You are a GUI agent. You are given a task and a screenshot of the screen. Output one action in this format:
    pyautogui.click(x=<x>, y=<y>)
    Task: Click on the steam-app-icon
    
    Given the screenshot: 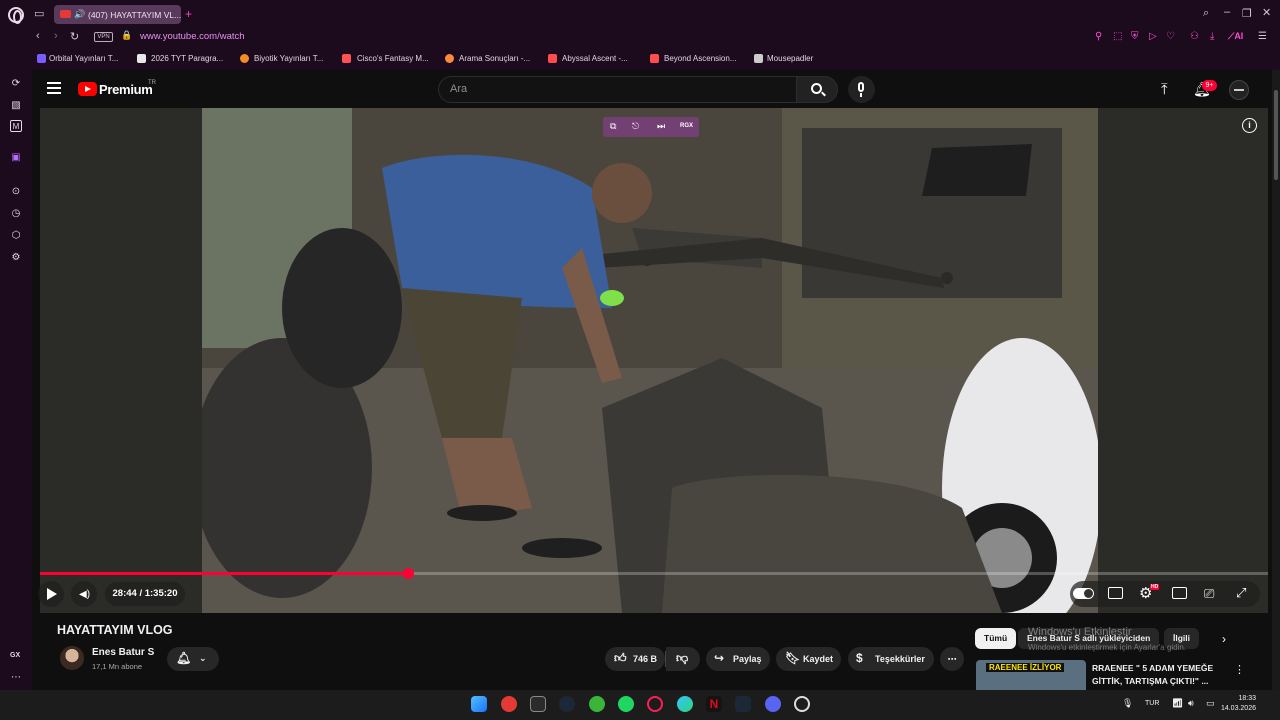 What is the action you would take?
    pyautogui.click(x=743, y=704)
    